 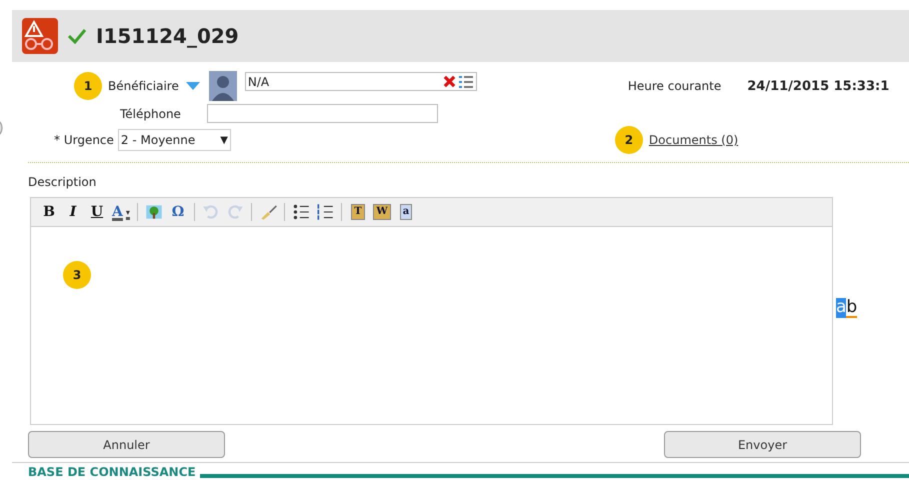 What do you see at coordinates (143, 86) in the screenshot?
I see `field-label: Bénéficiaire` at bounding box center [143, 86].